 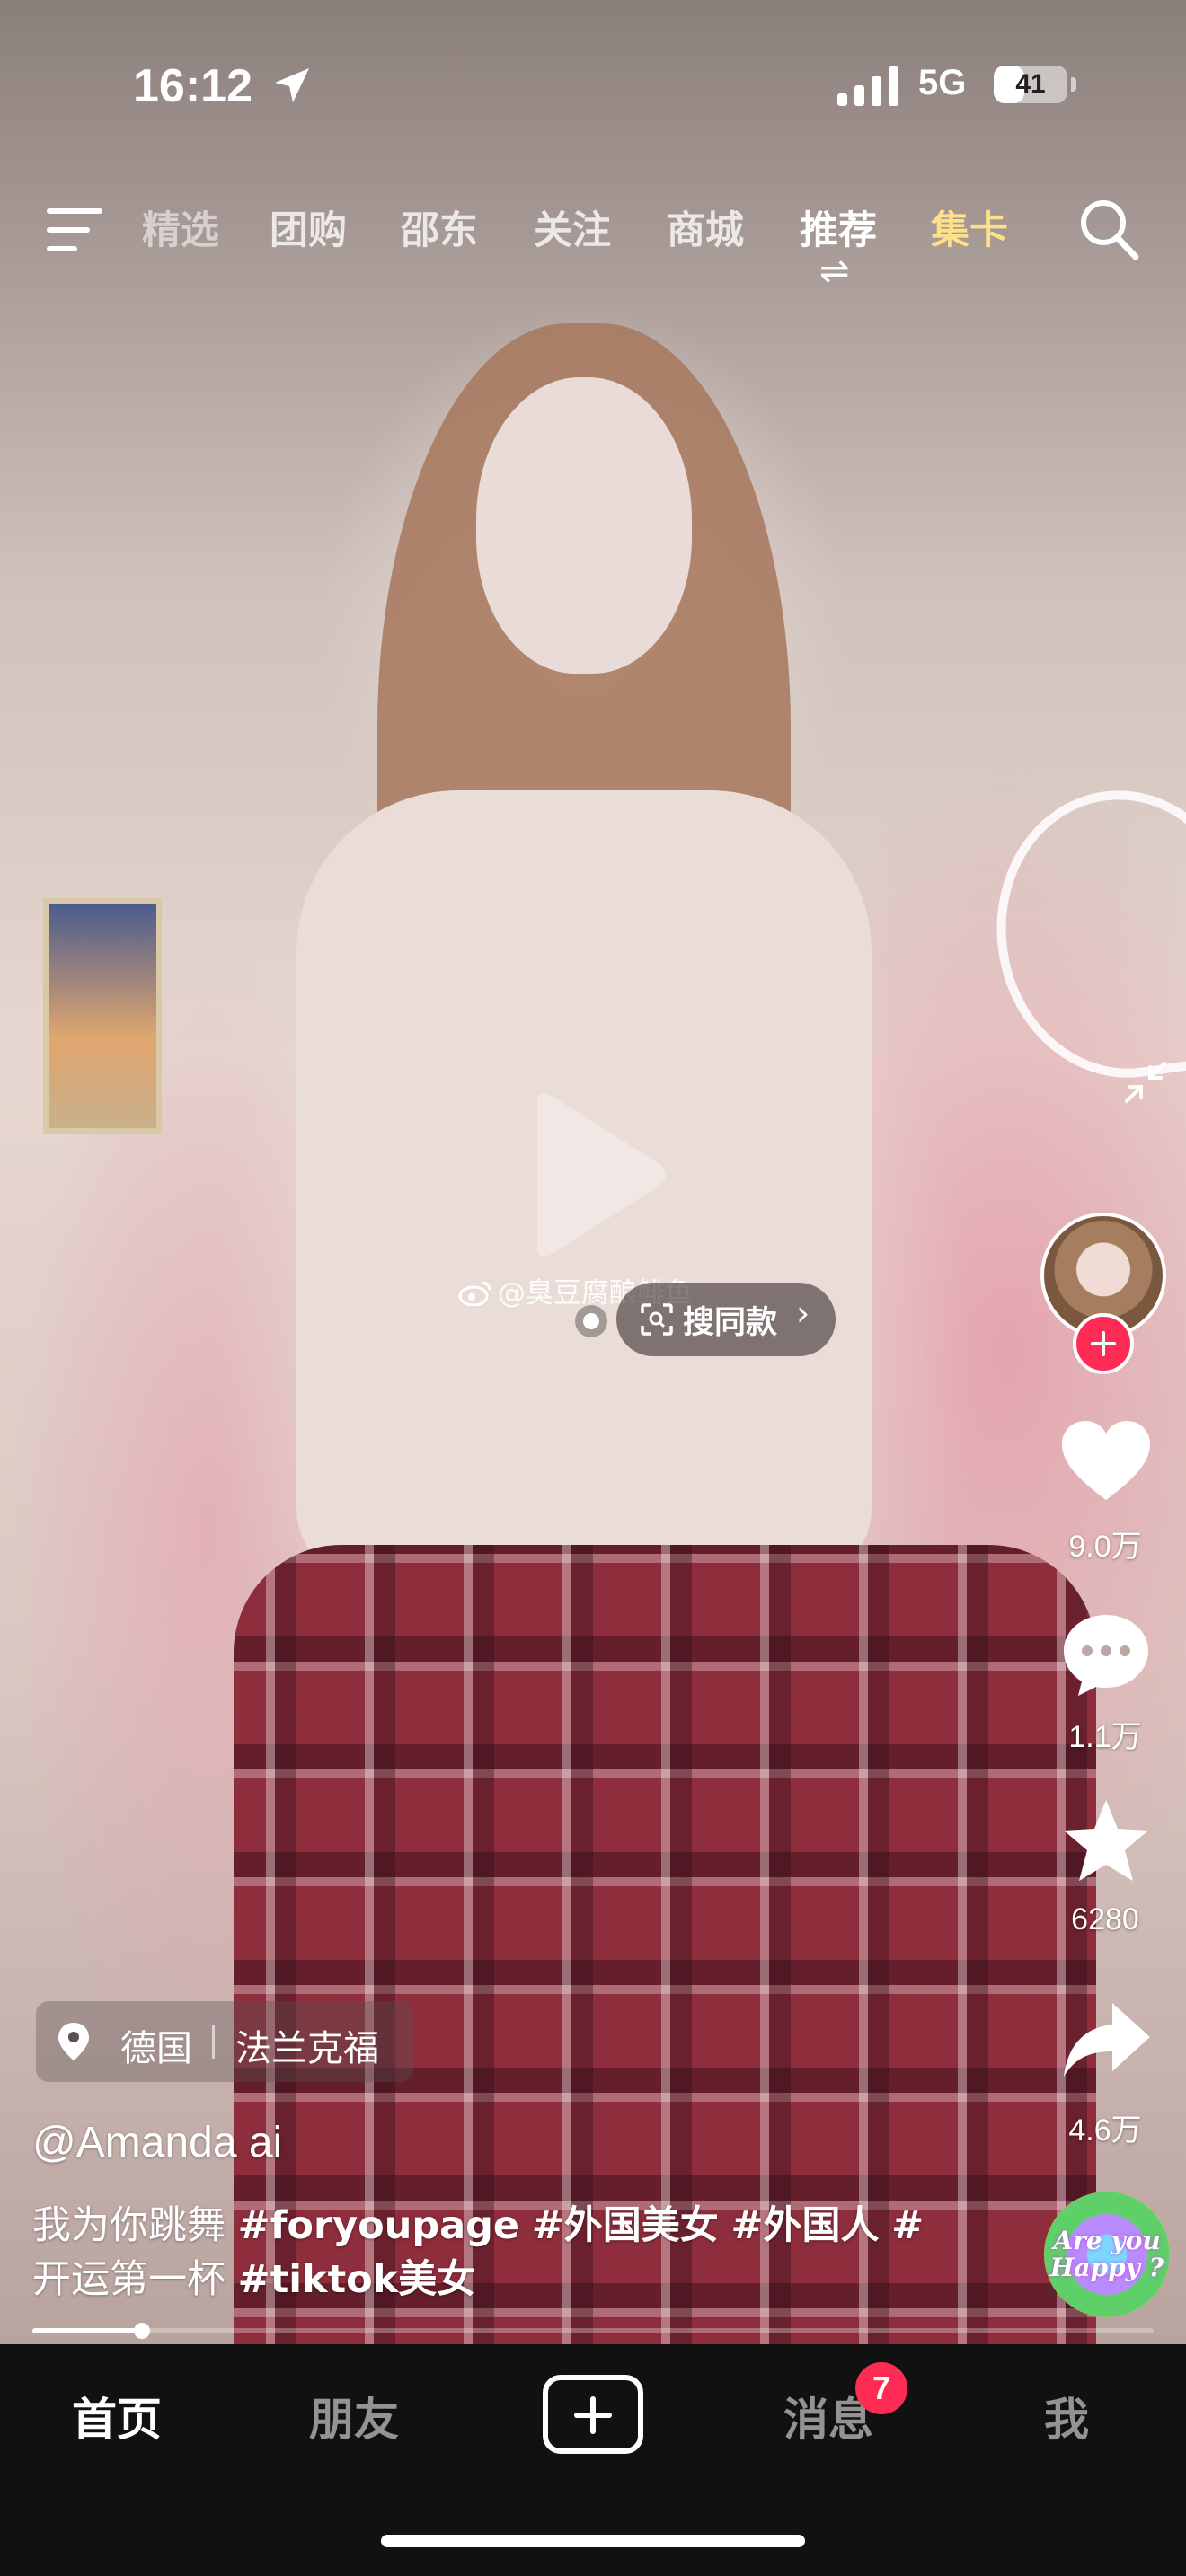 I want to click on follow-plus-button, so click(x=1103, y=1343).